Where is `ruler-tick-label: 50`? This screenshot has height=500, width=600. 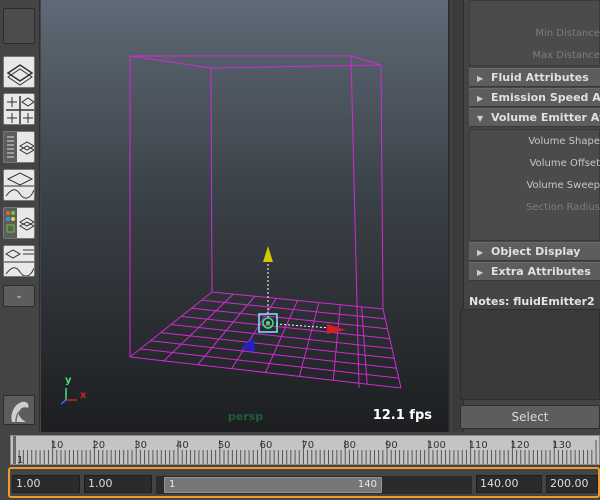 ruler-tick-label: 50 is located at coordinates (224, 445).